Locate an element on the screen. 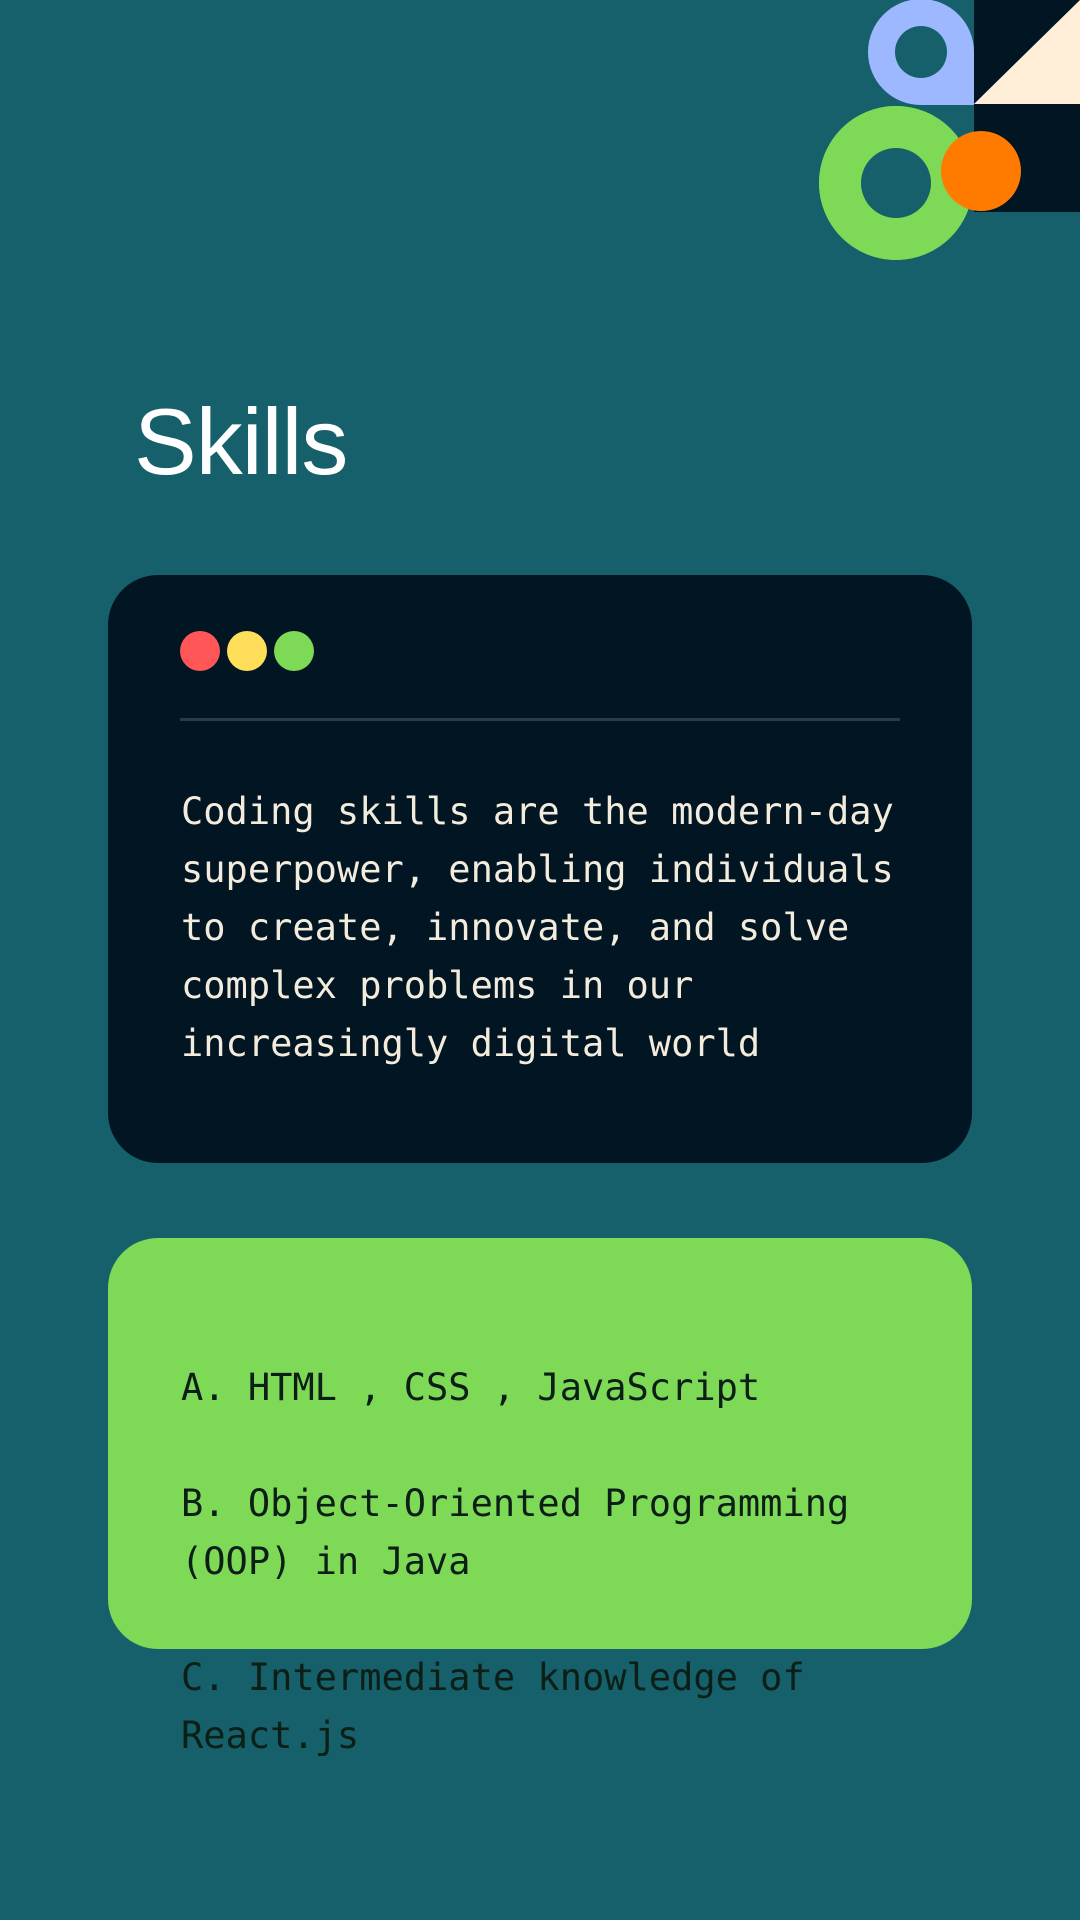  green-dot-icon is located at coordinates (294, 651).